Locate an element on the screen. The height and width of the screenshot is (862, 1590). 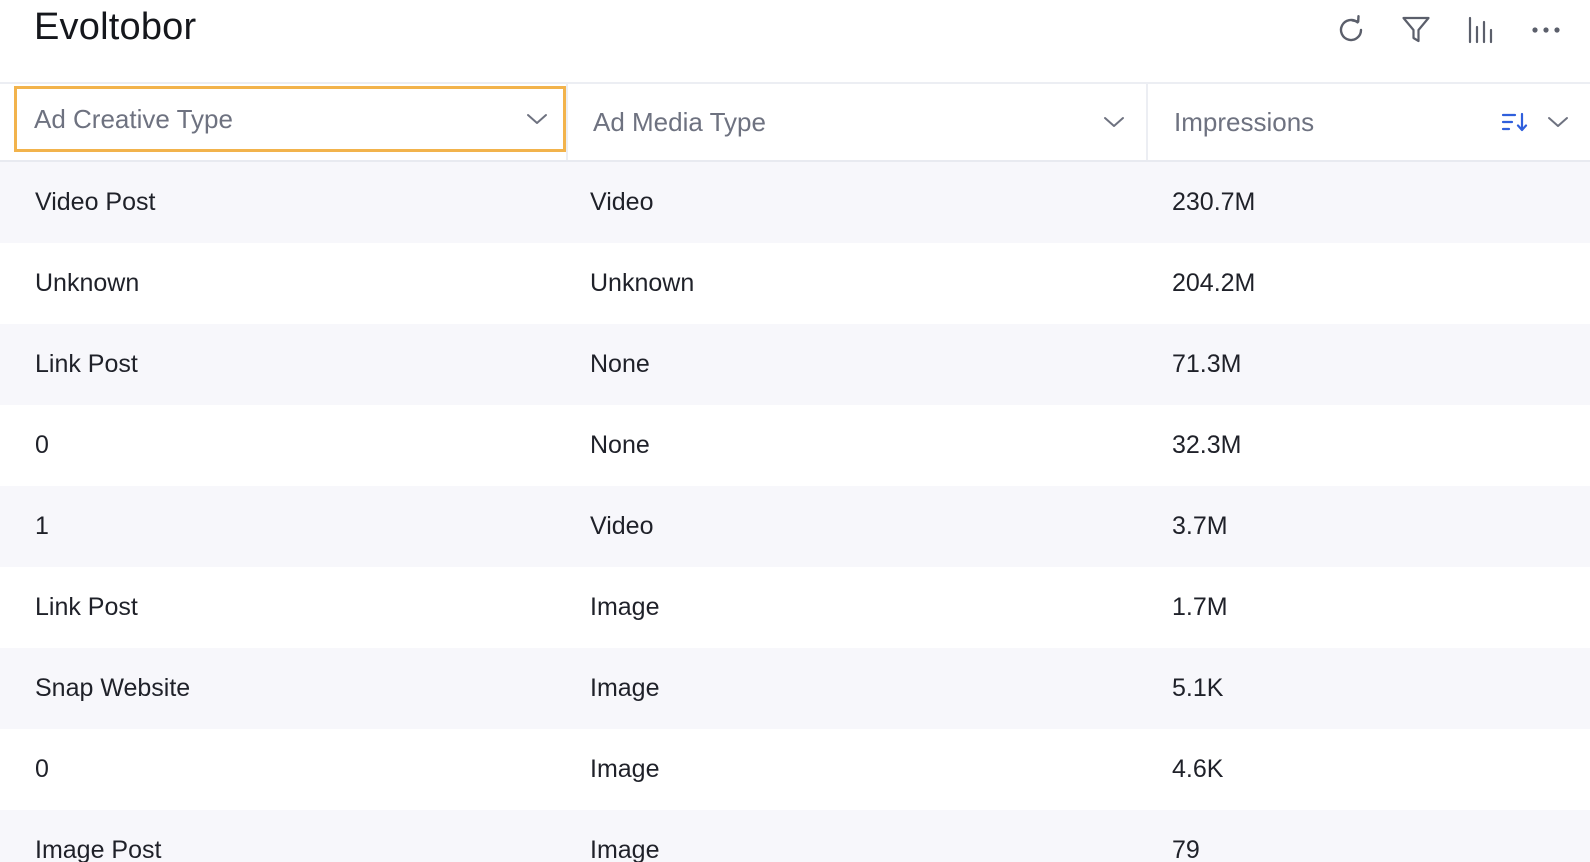
table-row: 0 Image 4.6K is located at coordinates (795, 769).